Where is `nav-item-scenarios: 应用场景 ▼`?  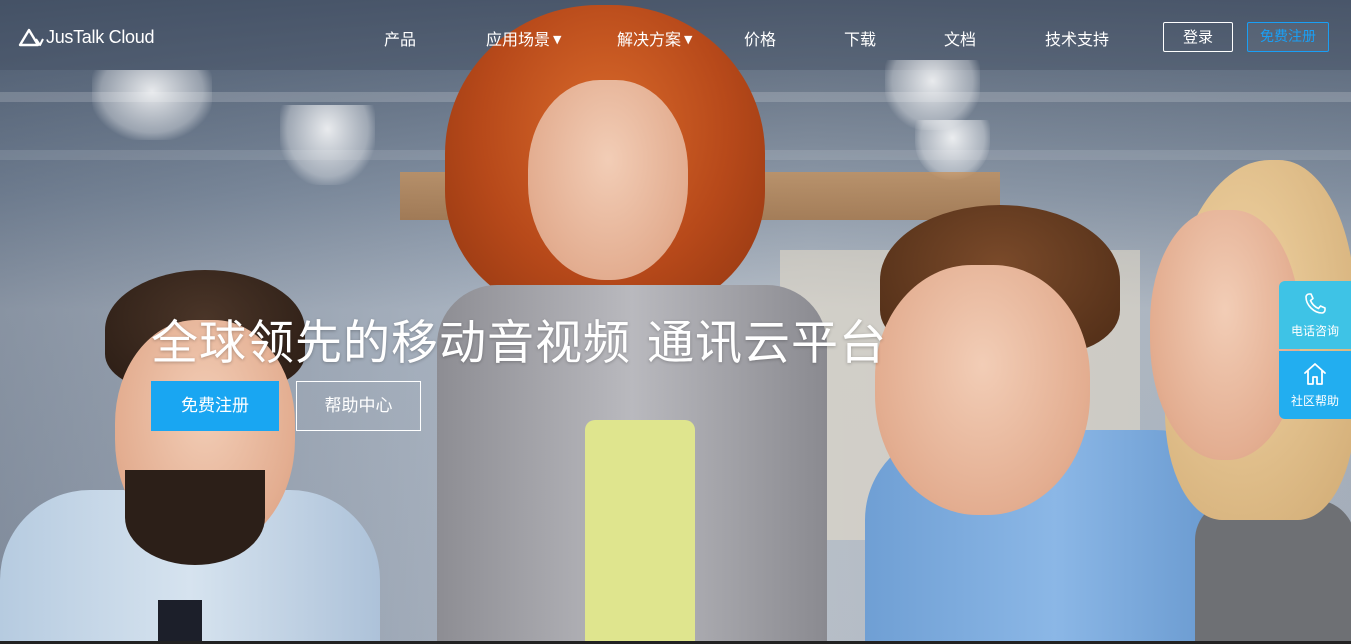
nav-item-scenarios: 应用场景 ▼ is located at coordinates (523, 38).